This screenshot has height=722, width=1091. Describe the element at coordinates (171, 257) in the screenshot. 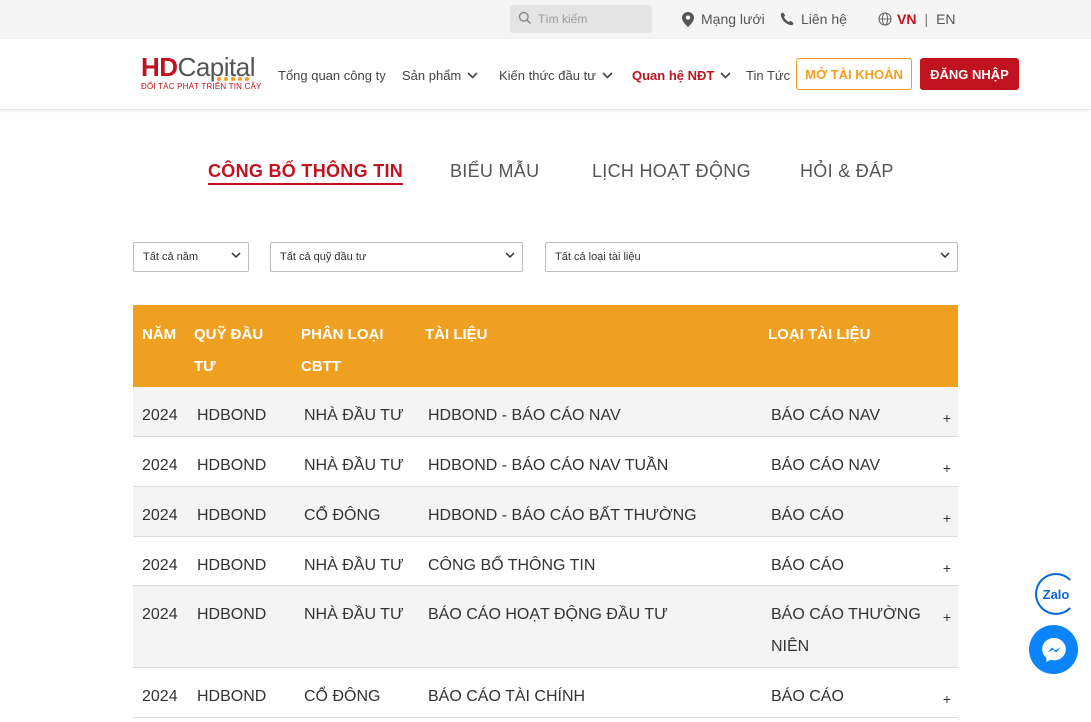

I see `year-select-value: Tất cả năm` at that location.